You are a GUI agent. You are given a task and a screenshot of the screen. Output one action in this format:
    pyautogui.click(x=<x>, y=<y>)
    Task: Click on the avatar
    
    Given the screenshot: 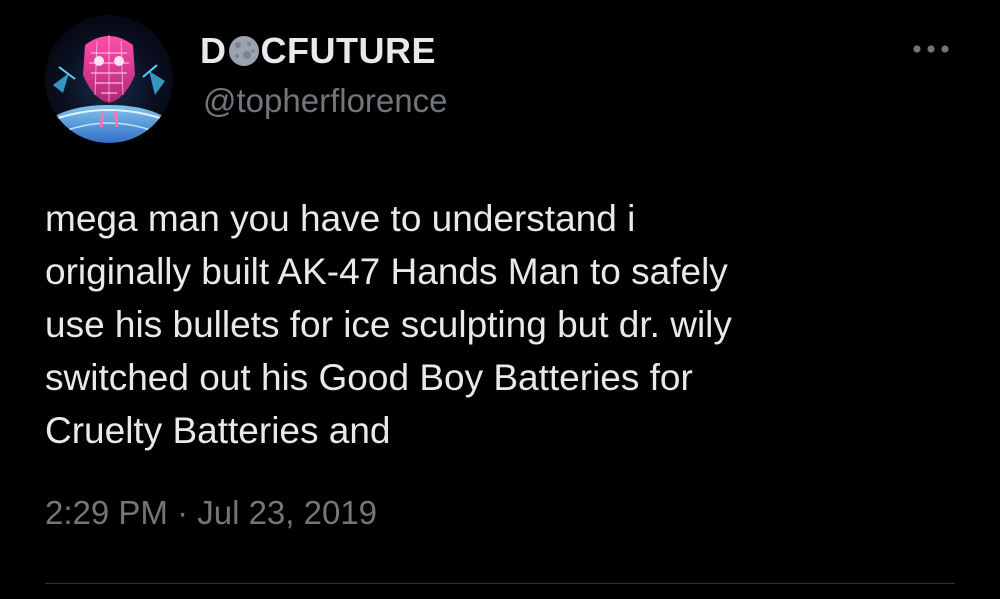 What is the action you would take?
    pyautogui.click(x=109, y=79)
    